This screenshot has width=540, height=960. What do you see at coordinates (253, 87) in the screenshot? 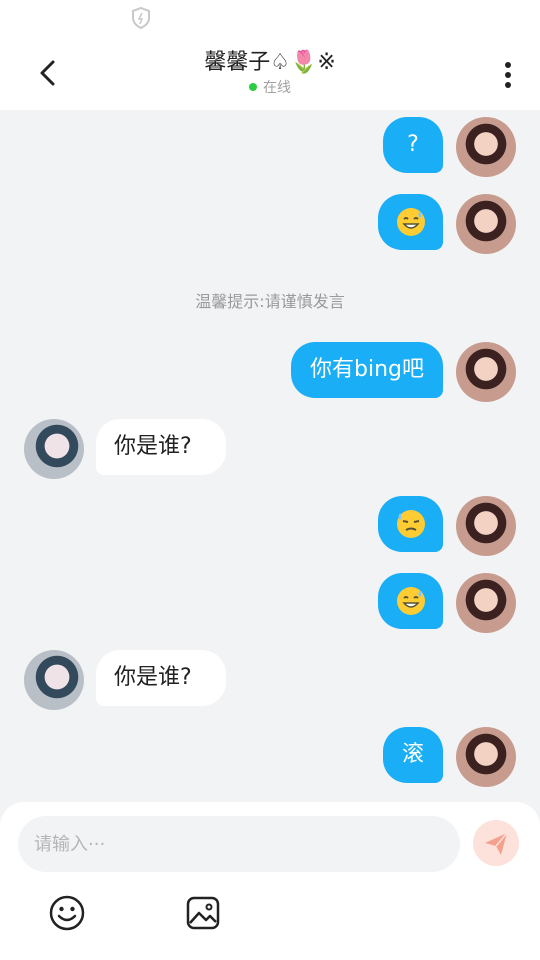
I see `online-dot-icon` at bounding box center [253, 87].